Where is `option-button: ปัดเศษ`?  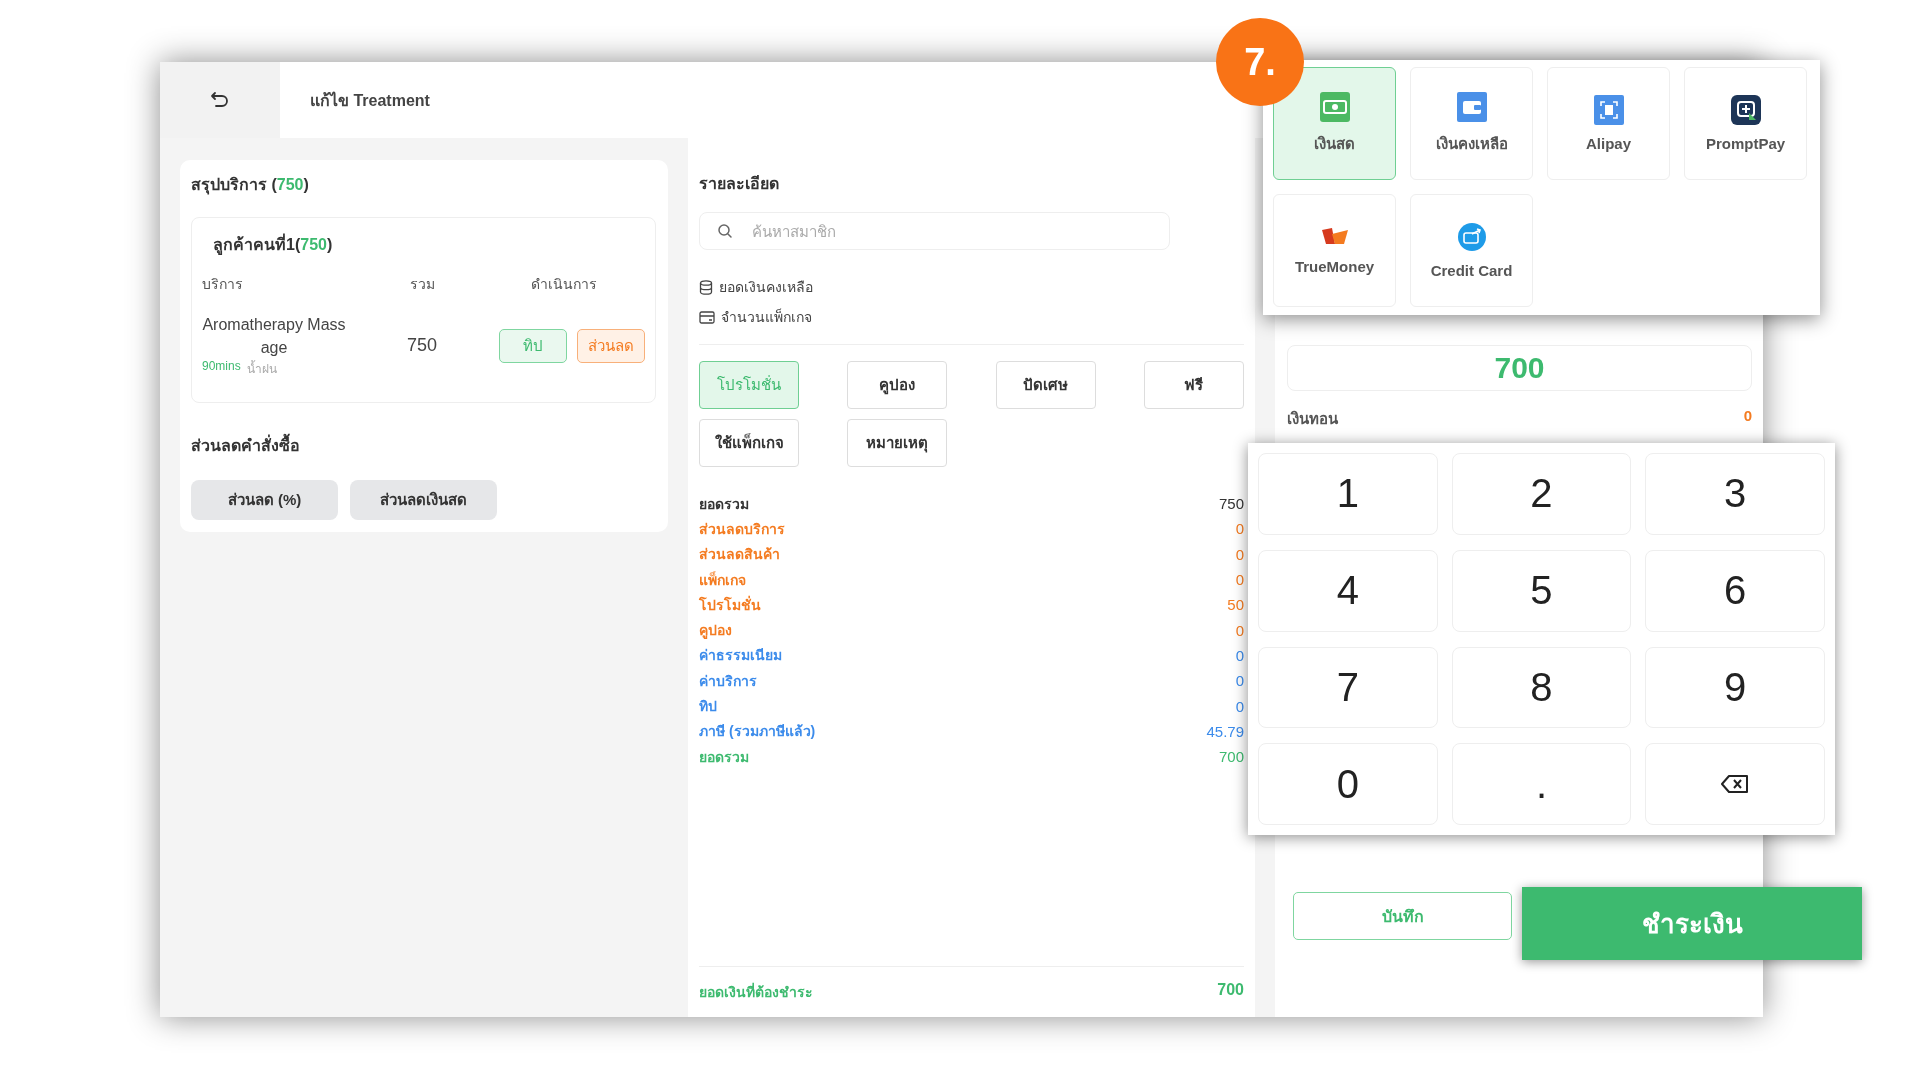
option-button: ปัดเศษ is located at coordinates (1045, 385).